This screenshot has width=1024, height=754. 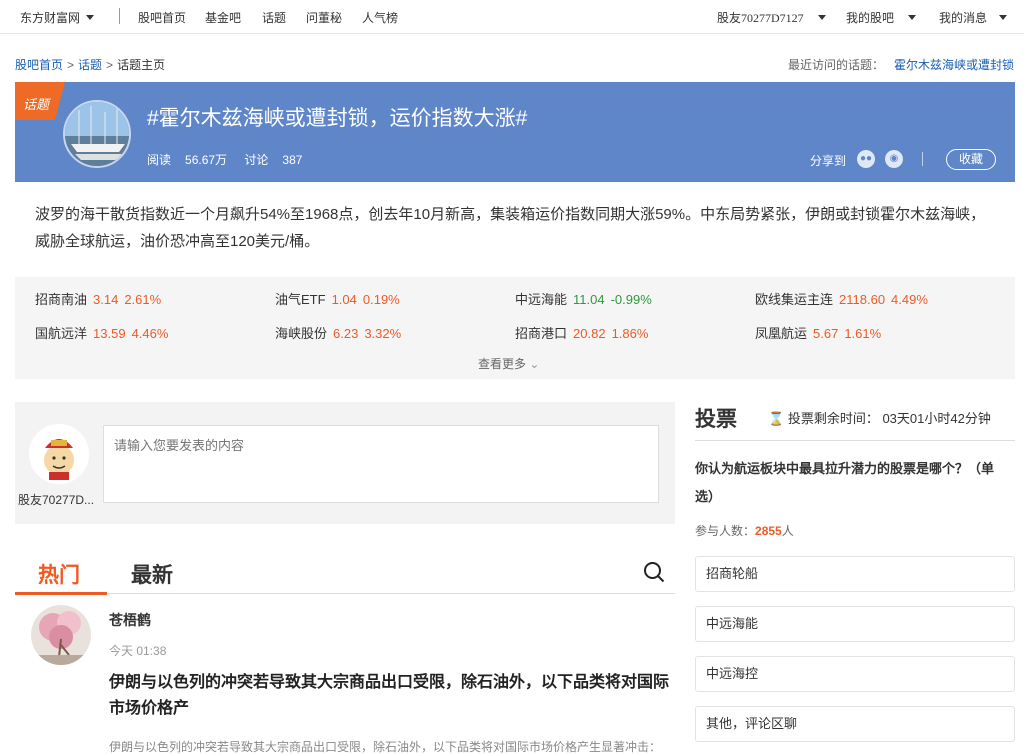 What do you see at coordinates (583, 298) in the screenshot?
I see `stock-item: 中远海能 11.04 -0.99%` at bounding box center [583, 298].